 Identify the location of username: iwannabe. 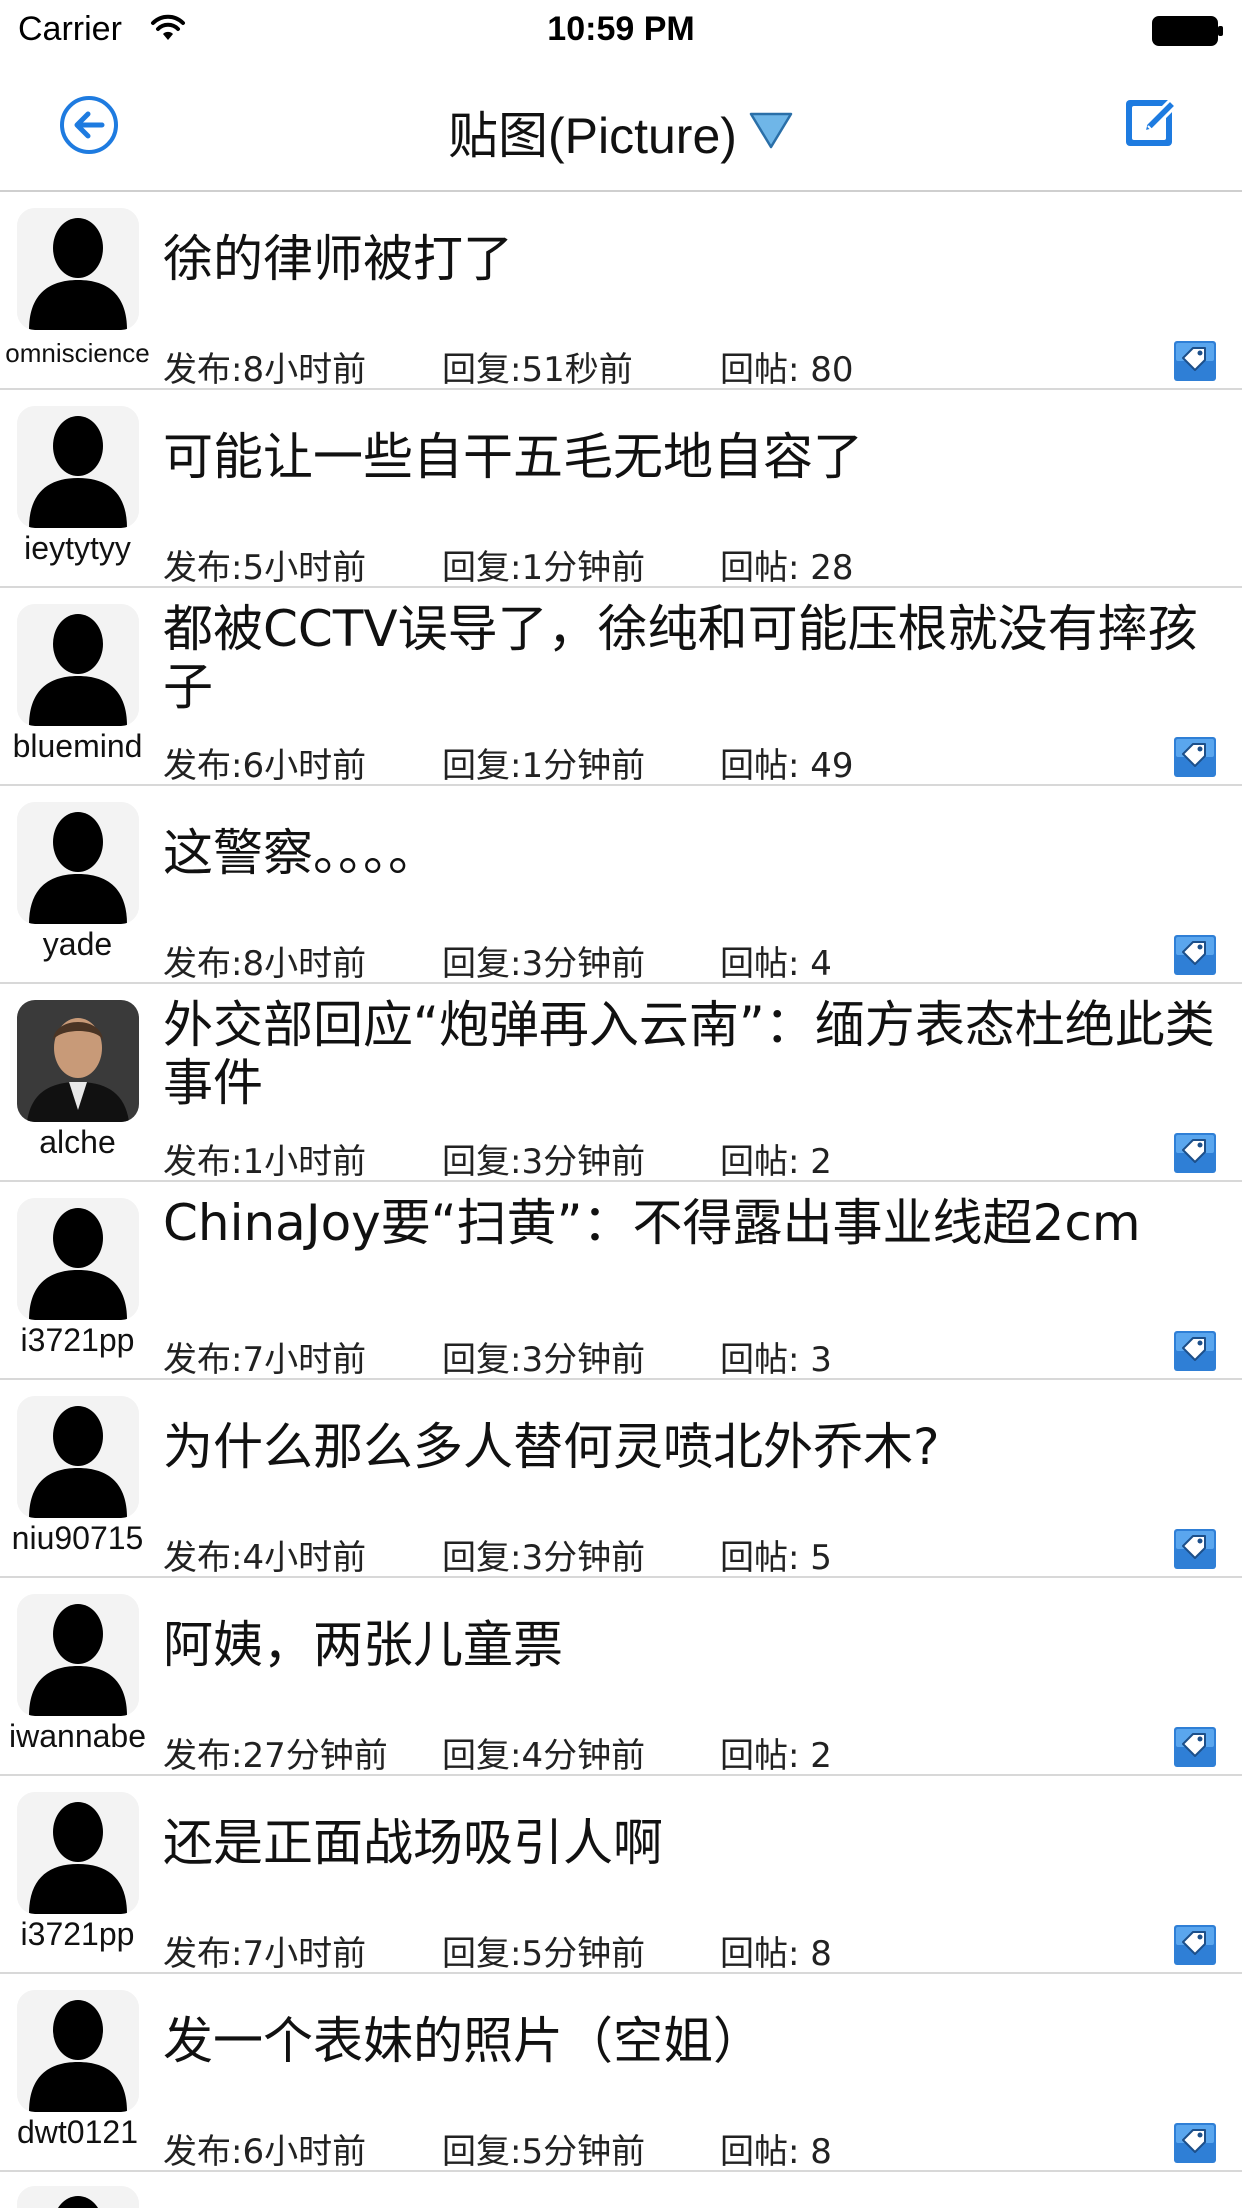
(77, 1736).